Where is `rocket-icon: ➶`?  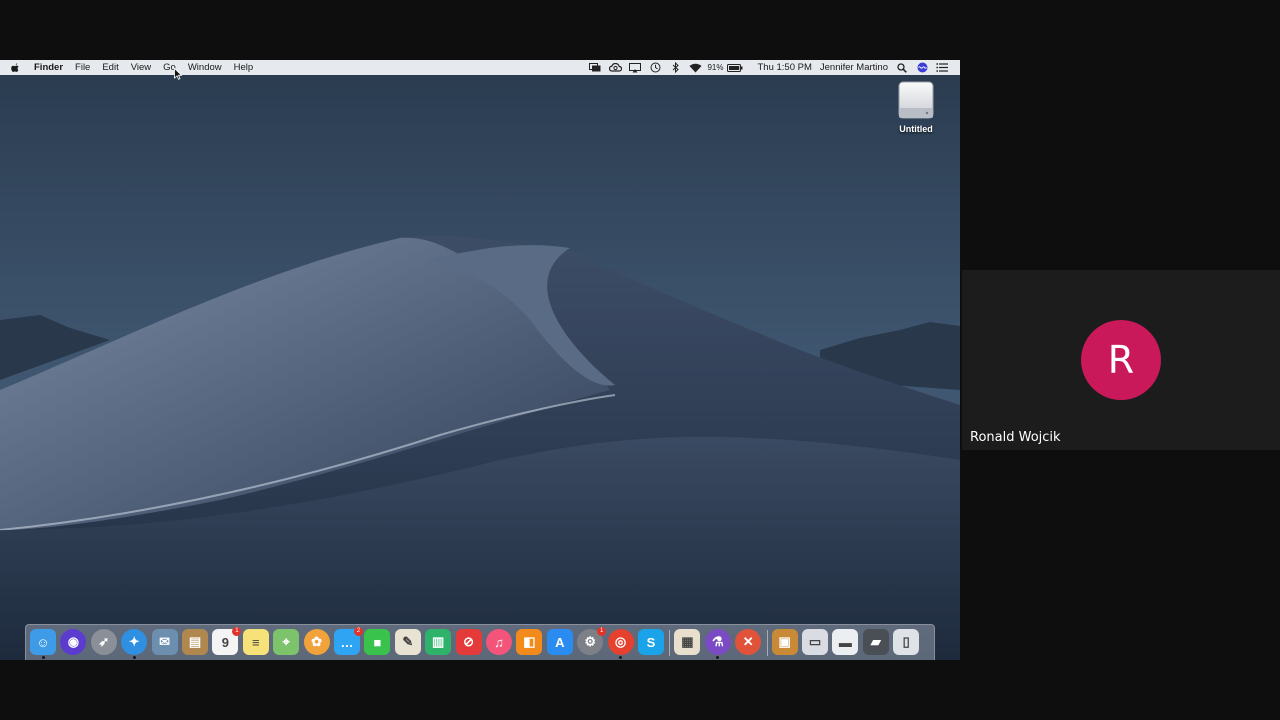 rocket-icon: ➶ is located at coordinates (104, 641).